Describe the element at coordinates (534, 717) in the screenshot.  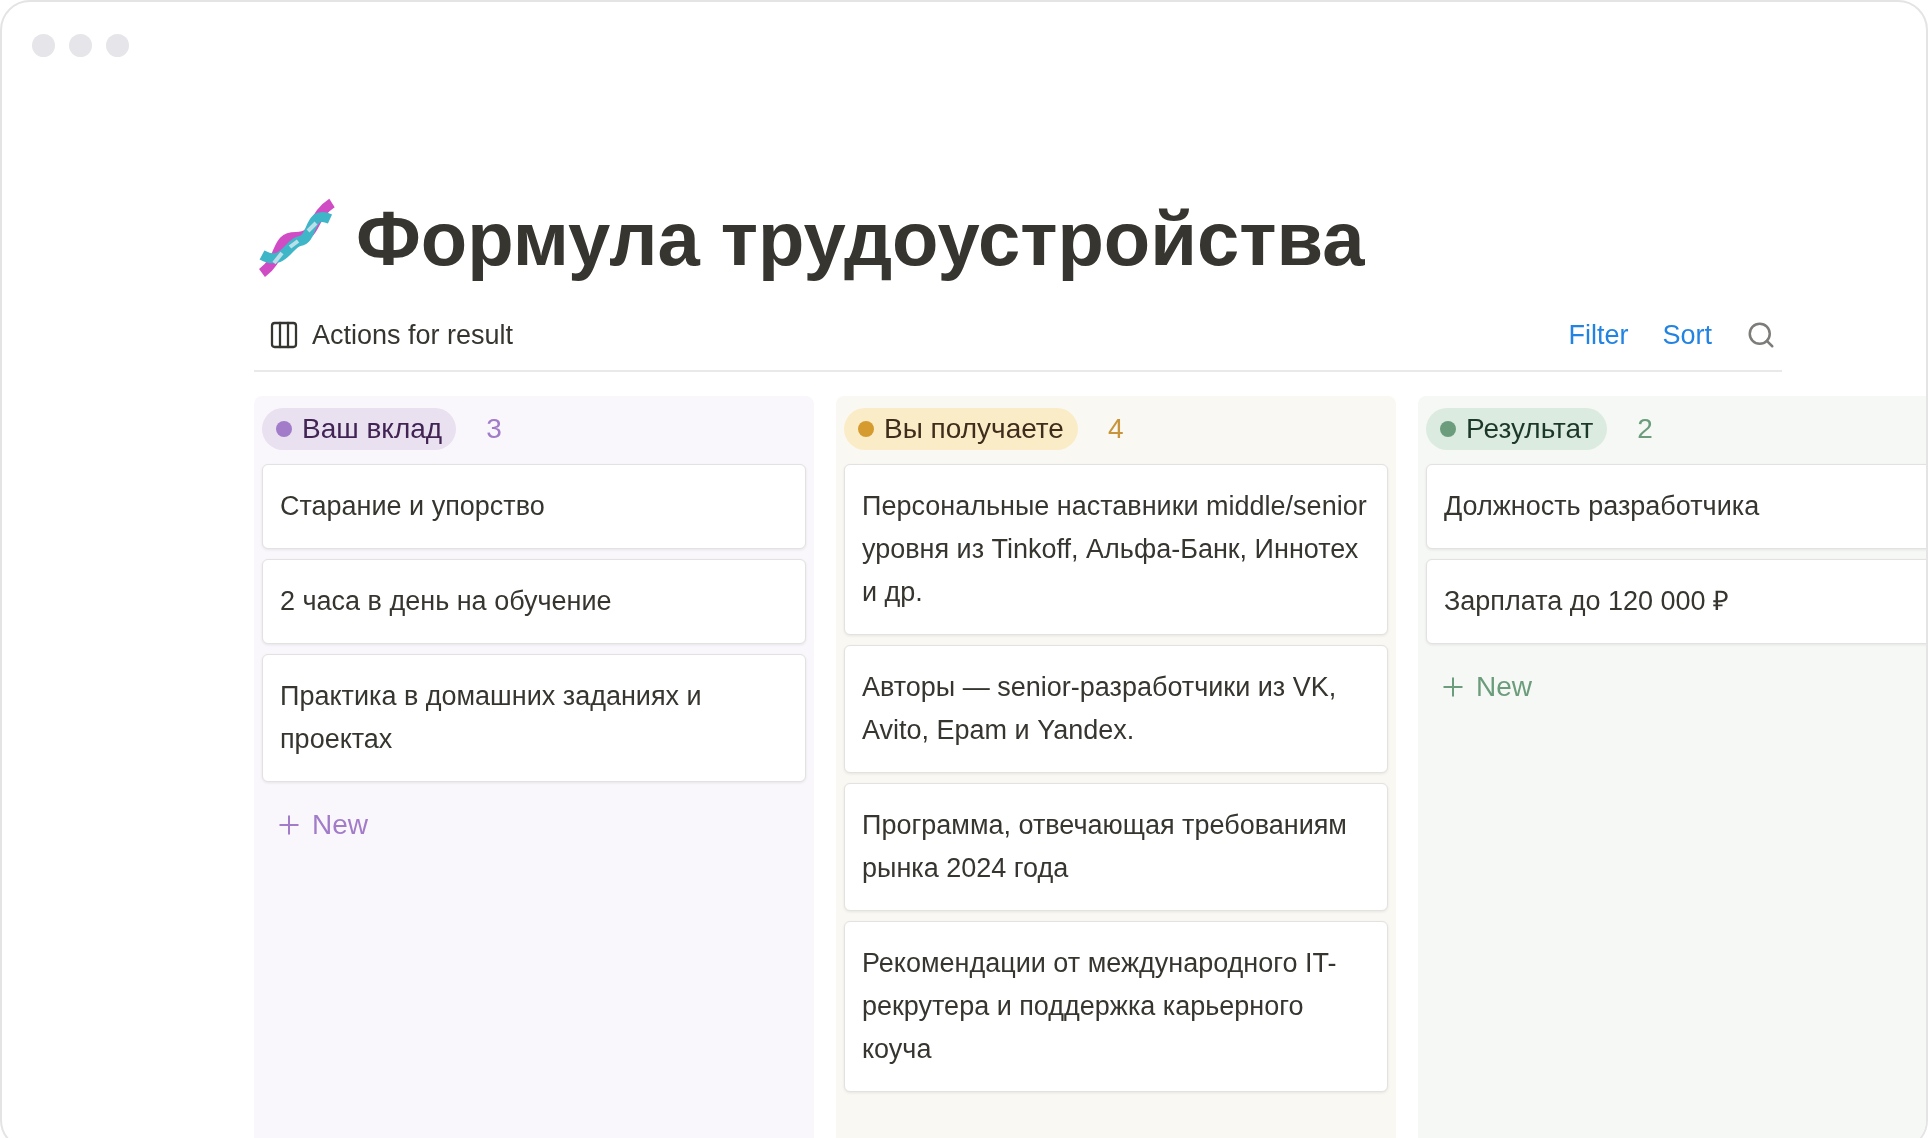
I see `board-card: Практика в домашних заданиях и проектах` at that location.